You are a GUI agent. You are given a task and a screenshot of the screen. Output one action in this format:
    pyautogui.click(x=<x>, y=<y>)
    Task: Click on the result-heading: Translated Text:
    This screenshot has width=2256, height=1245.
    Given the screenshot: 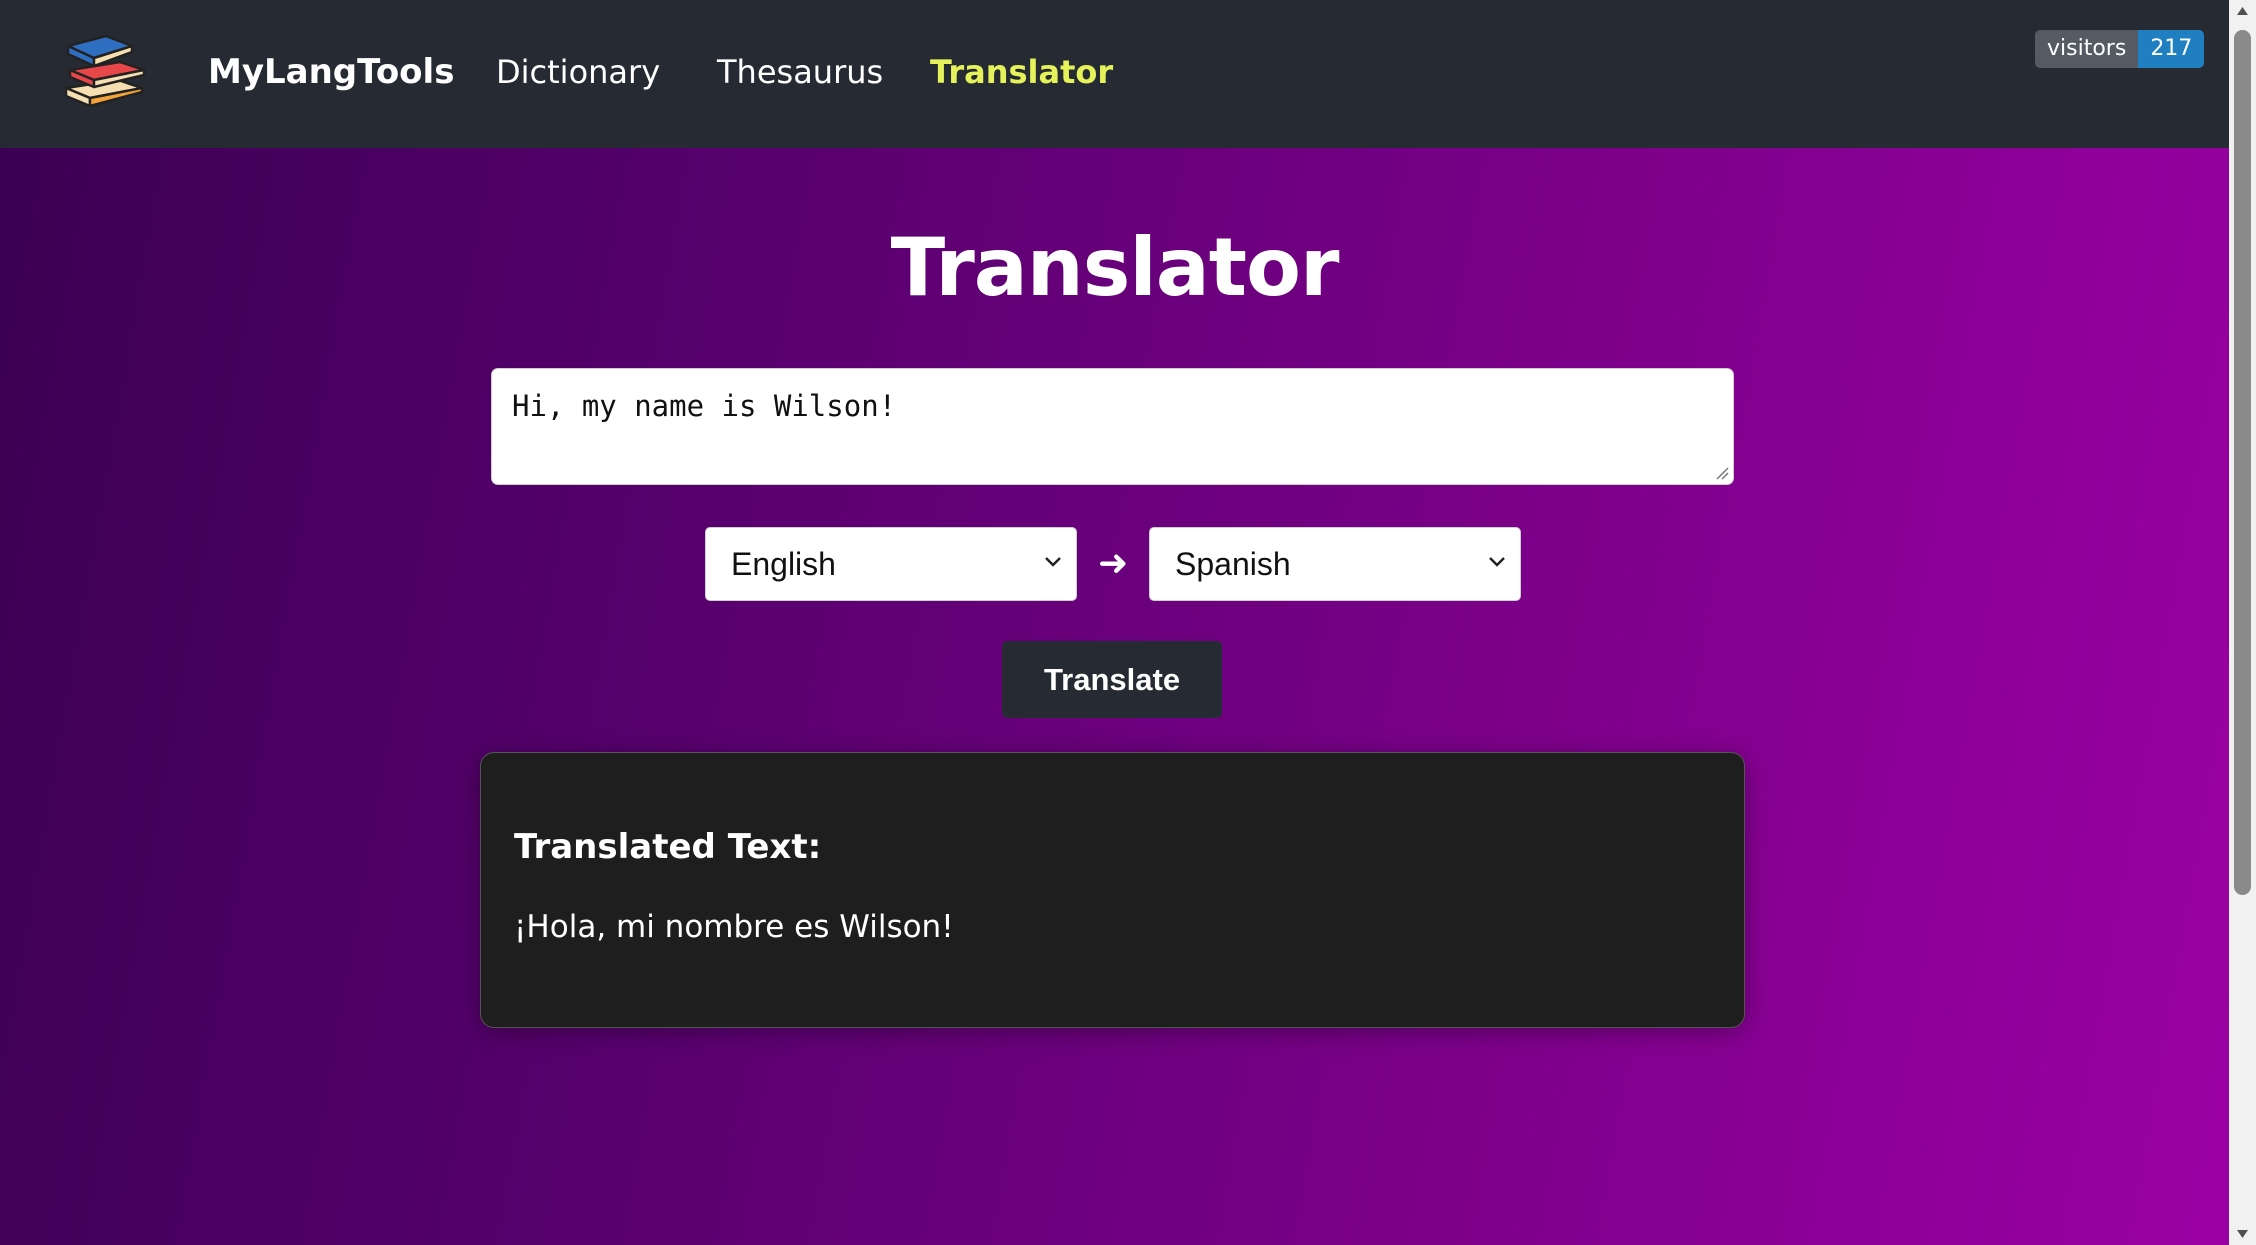 What is the action you would take?
    pyautogui.click(x=668, y=847)
    